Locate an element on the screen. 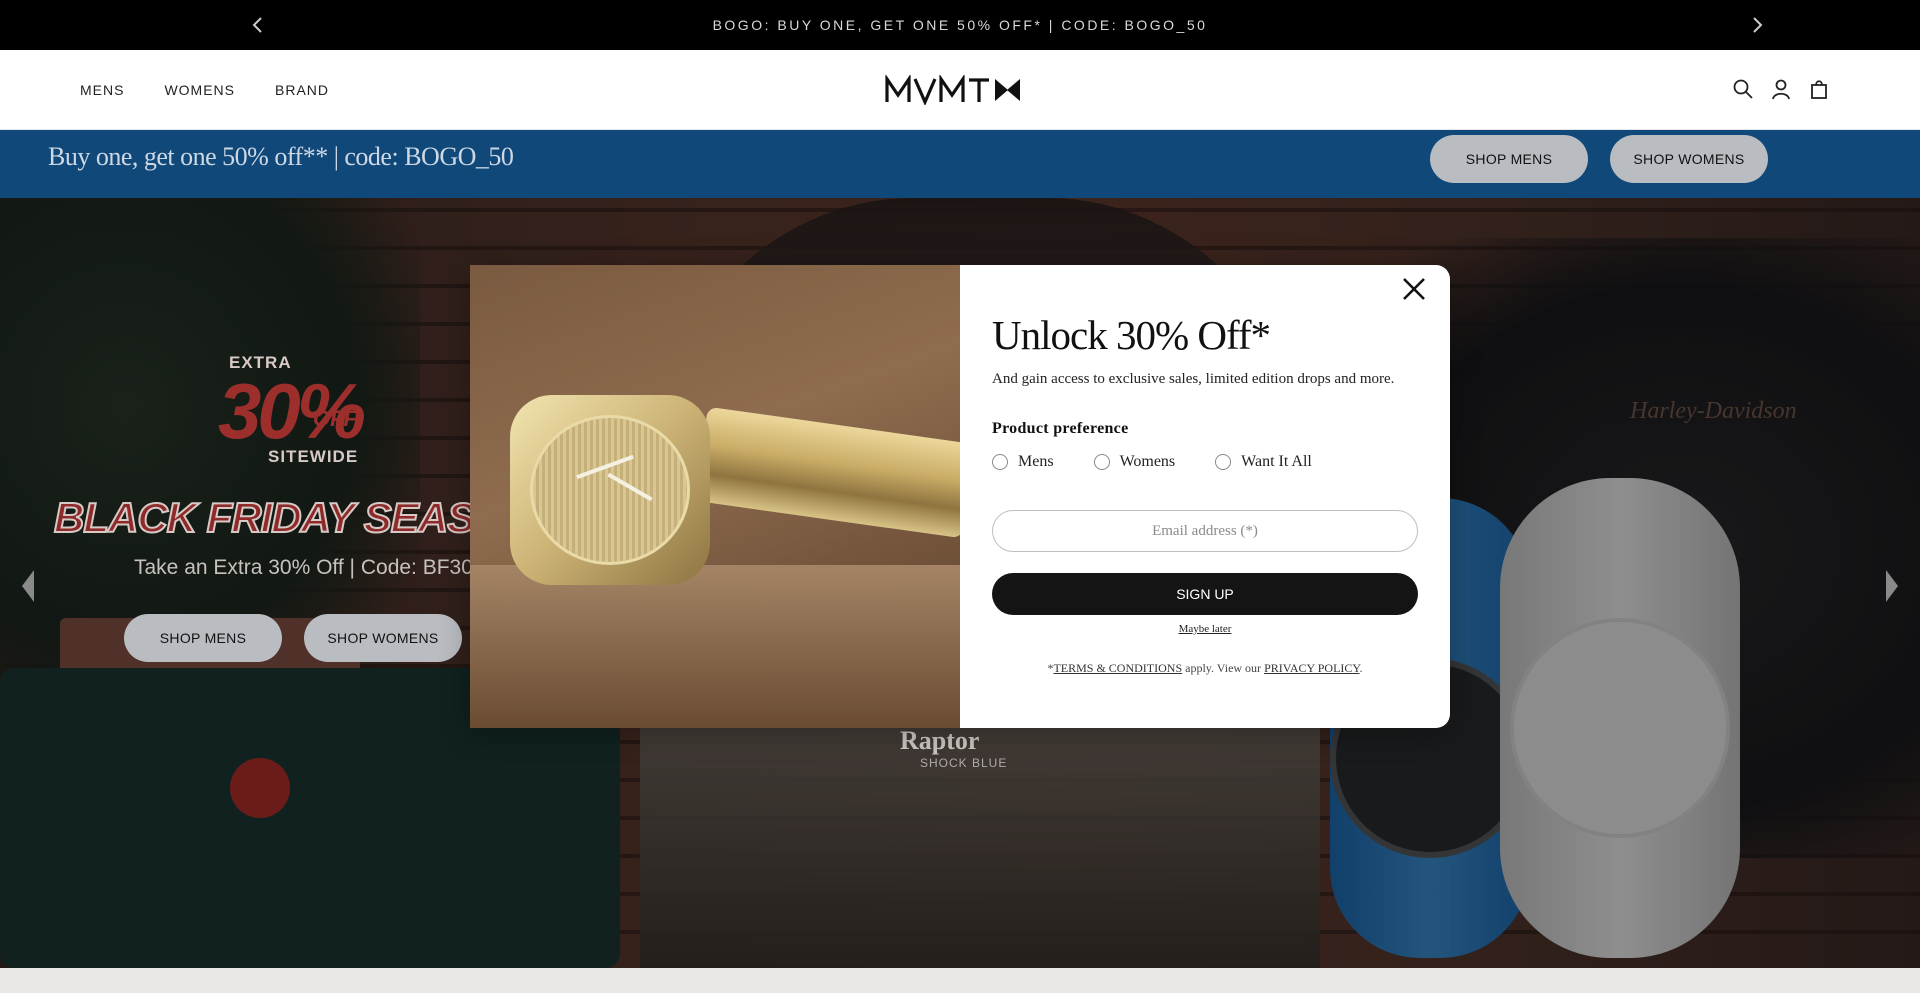 The height and width of the screenshot is (993, 1920). modal-title: Unlock 30% Off* is located at coordinates (1131, 335).